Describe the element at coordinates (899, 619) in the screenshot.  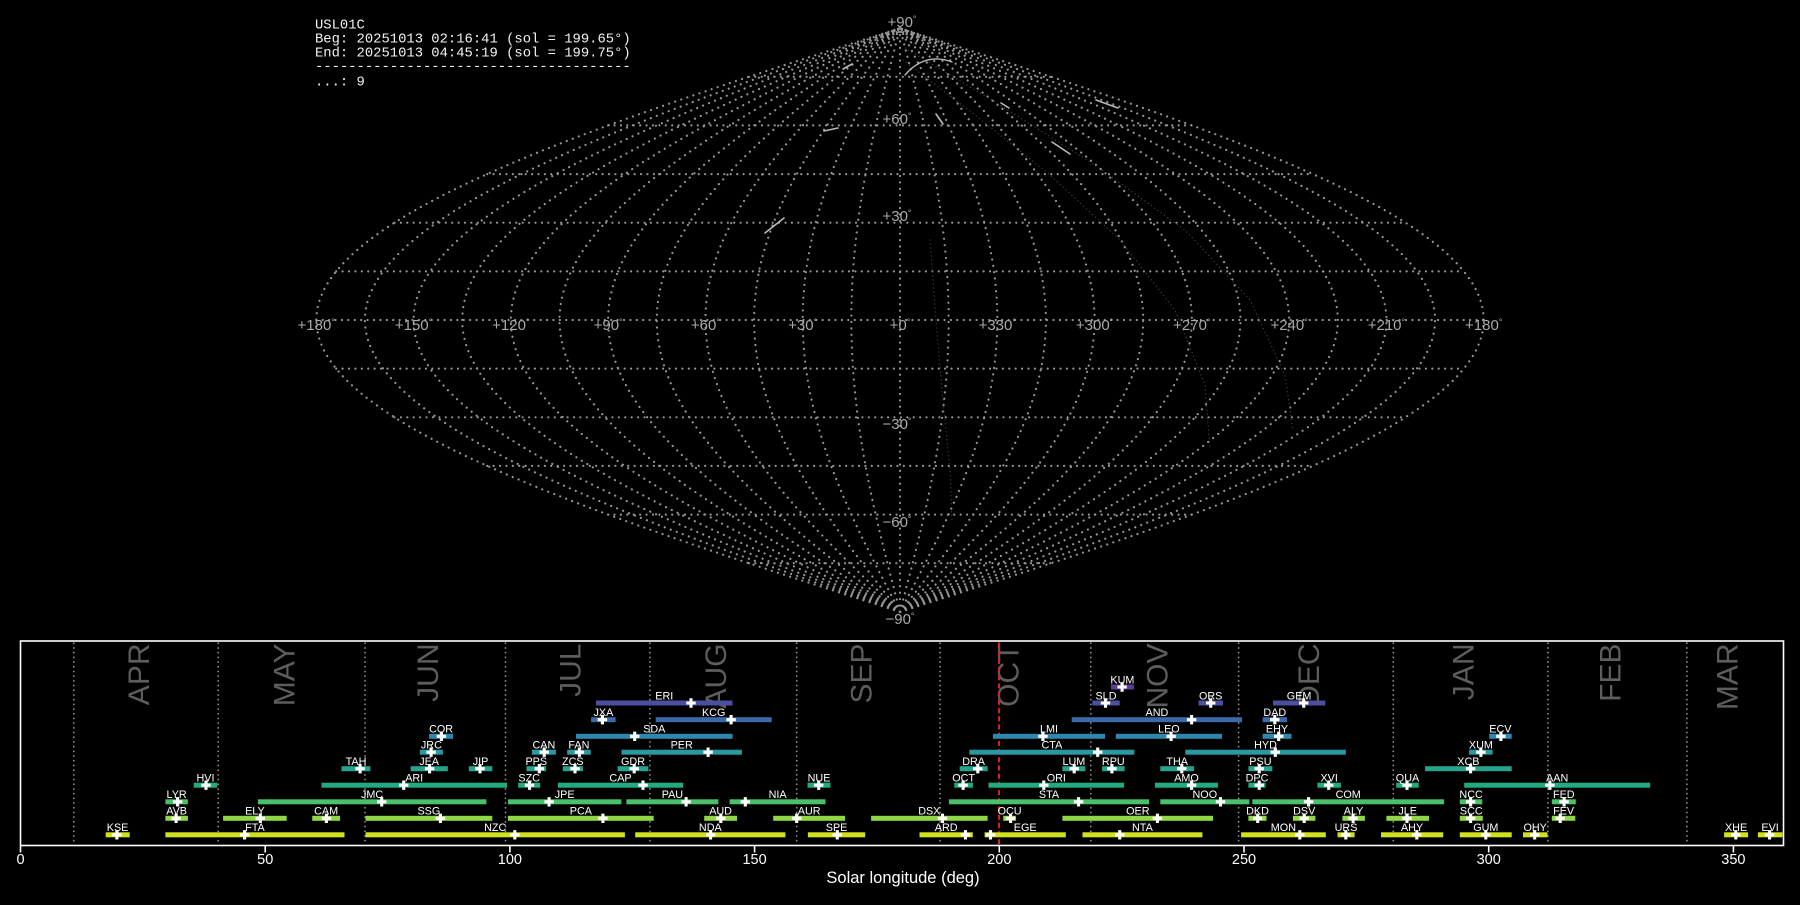
I see `svg-text: −90°` at that location.